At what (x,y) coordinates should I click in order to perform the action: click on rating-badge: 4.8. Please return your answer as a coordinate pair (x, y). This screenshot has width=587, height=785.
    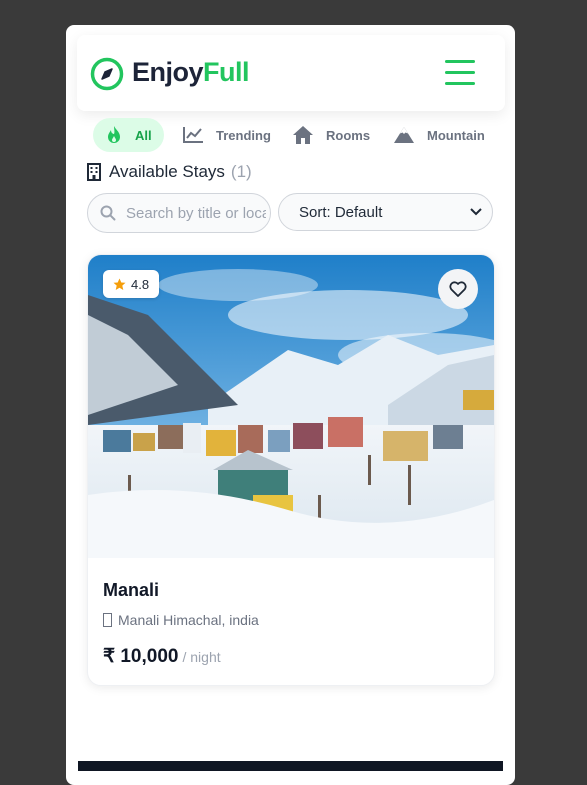
    Looking at the image, I should click on (131, 284).